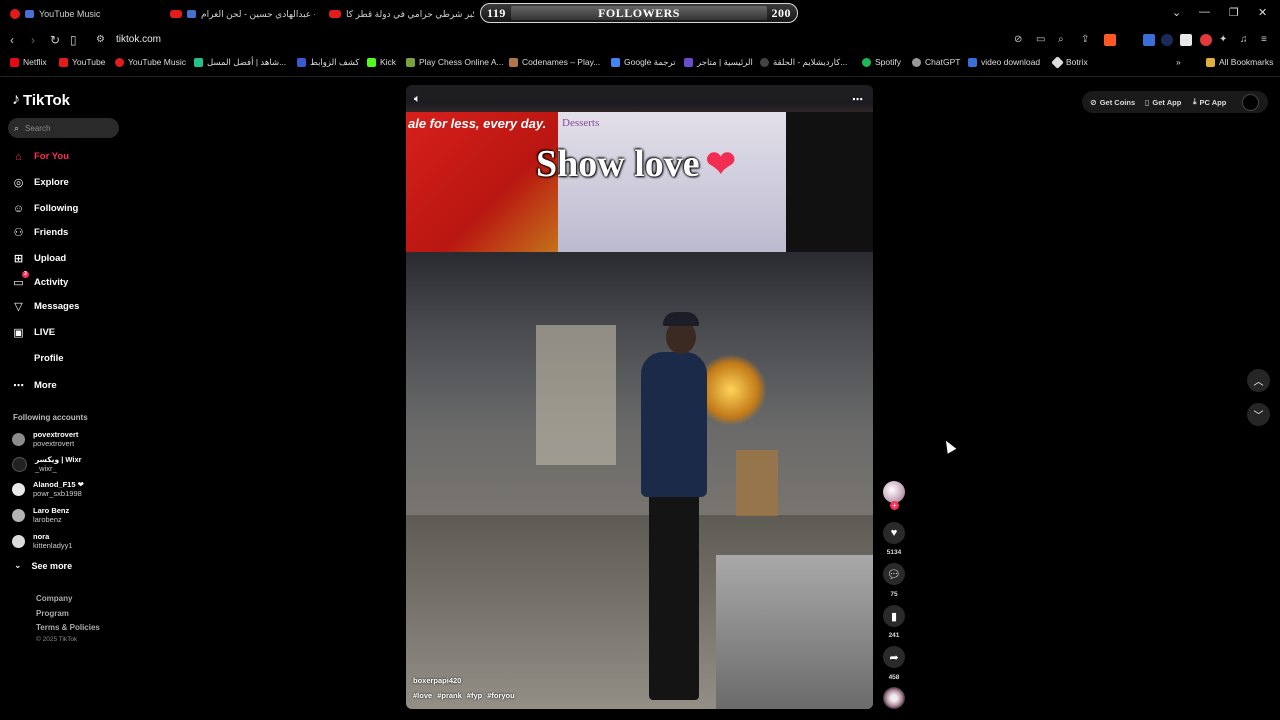 The width and height of the screenshot is (1280, 720). I want to click on tab-arabic-song: عبدالهادي حسين - لحن الغرام - be, so click(242, 14).